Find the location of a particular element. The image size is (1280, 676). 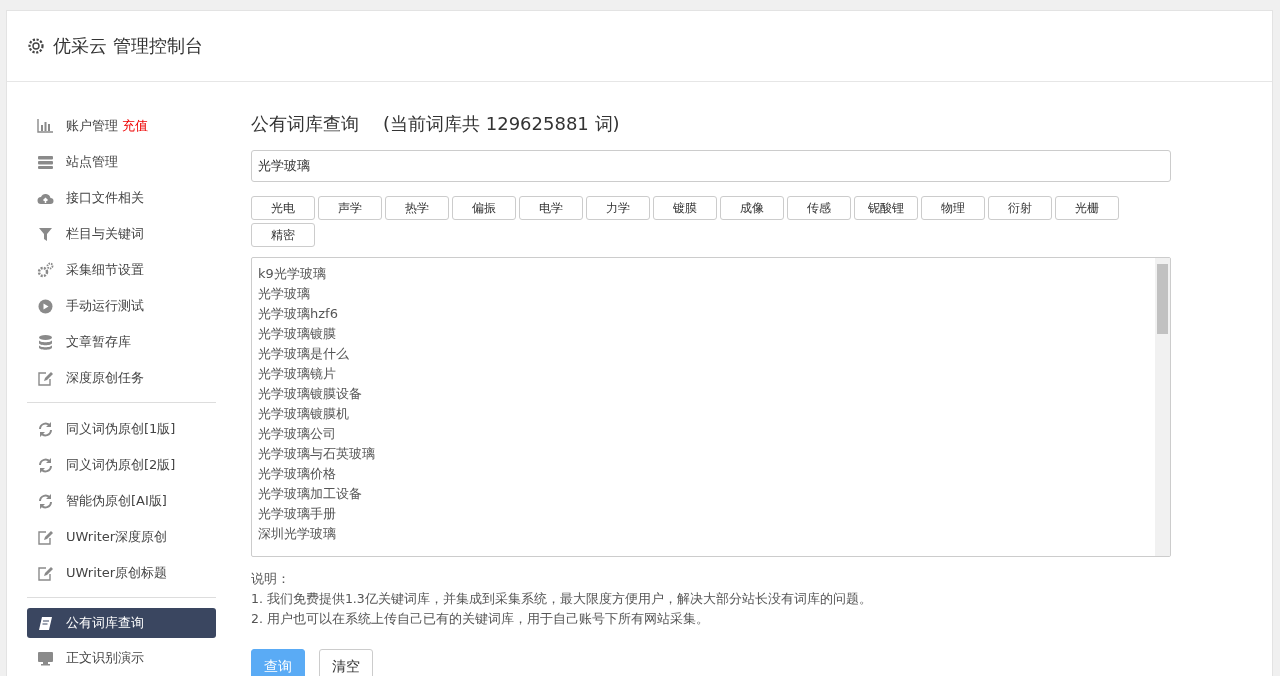

sidebar-label: 同义词伪原创[2版] is located at coordinates (121, 465).